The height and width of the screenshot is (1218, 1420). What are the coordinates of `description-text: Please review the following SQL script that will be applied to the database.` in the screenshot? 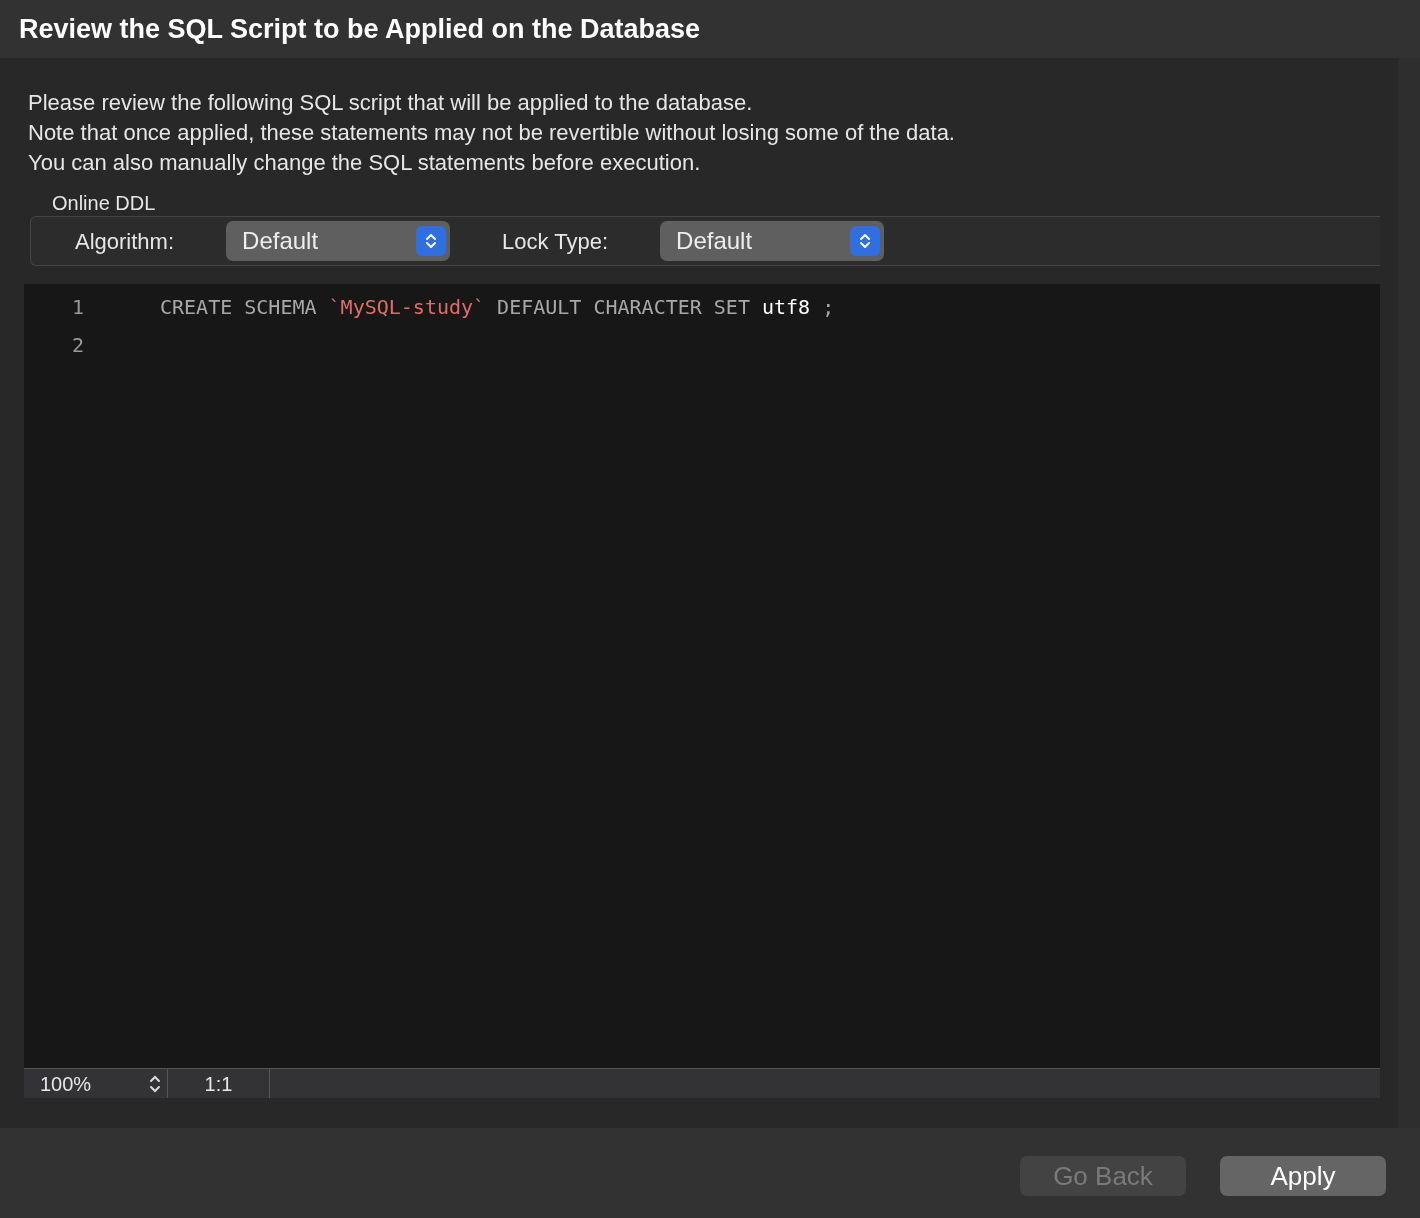 It's located at (391, 103).